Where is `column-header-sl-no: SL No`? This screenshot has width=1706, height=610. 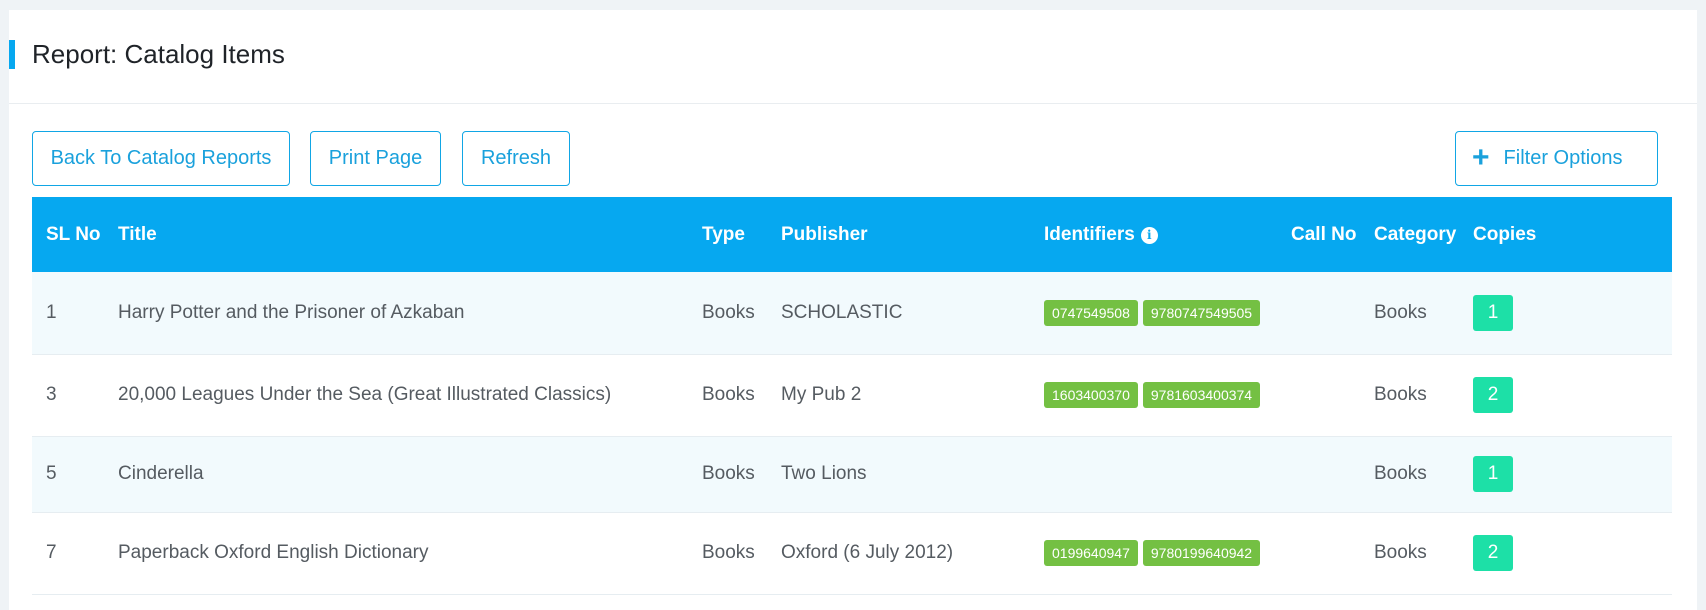 column-header-sl-no: SL No is located at coordinates (73, 234).